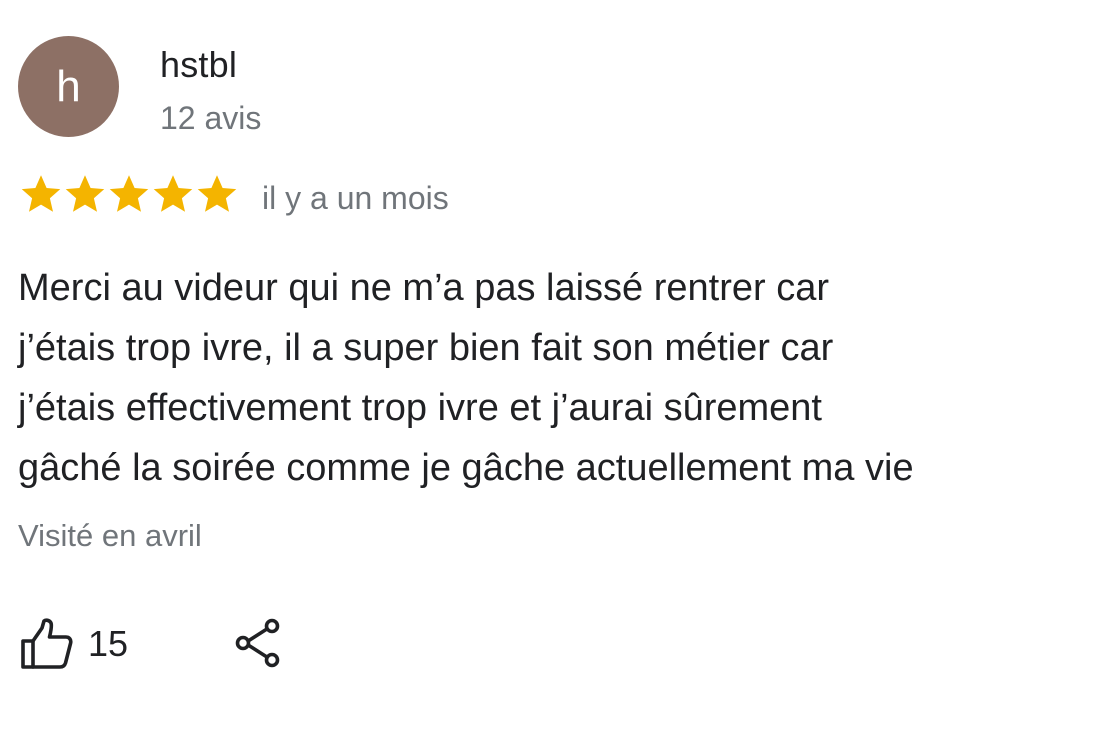 This screenshot has width=1100, height=731. I want to click on avatar: h, so click(68, 86).